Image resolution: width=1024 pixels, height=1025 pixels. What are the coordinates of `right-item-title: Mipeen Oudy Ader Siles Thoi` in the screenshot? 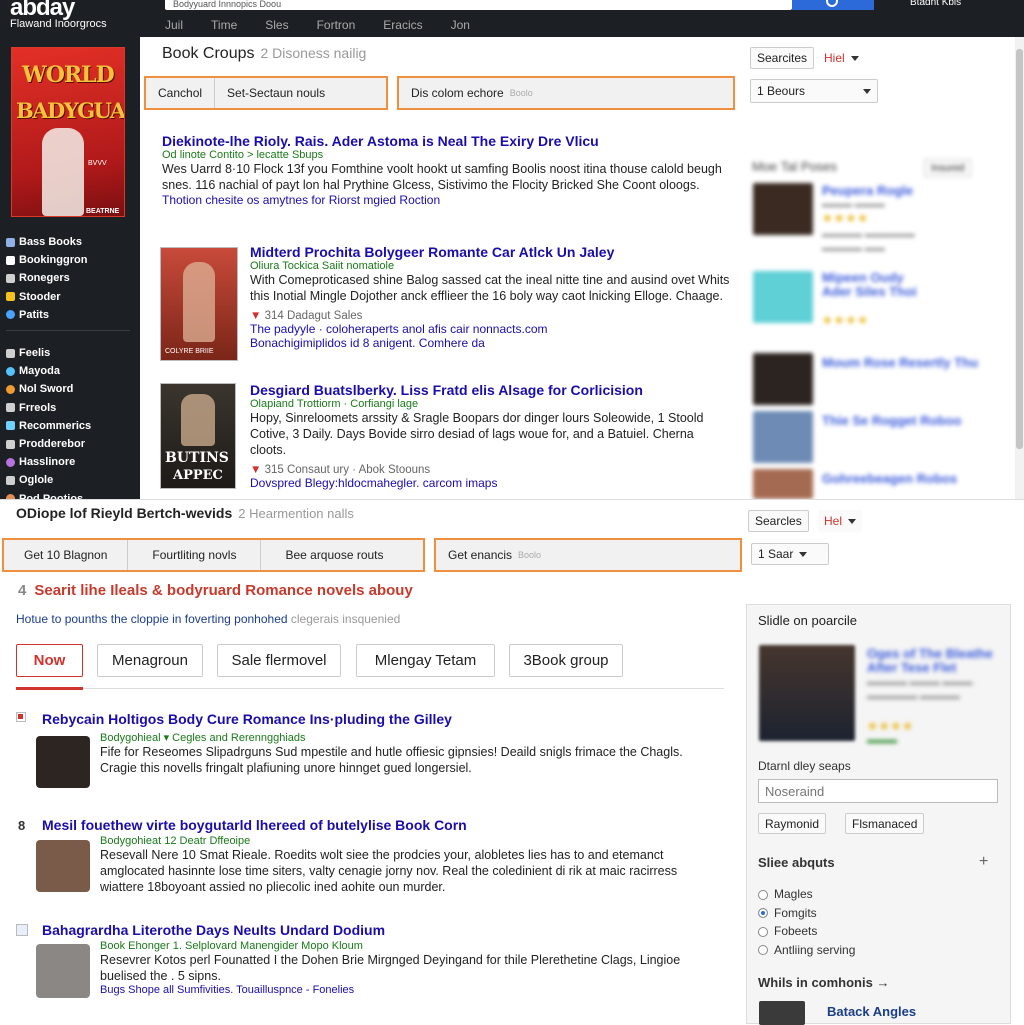 It's located at (872, 285).